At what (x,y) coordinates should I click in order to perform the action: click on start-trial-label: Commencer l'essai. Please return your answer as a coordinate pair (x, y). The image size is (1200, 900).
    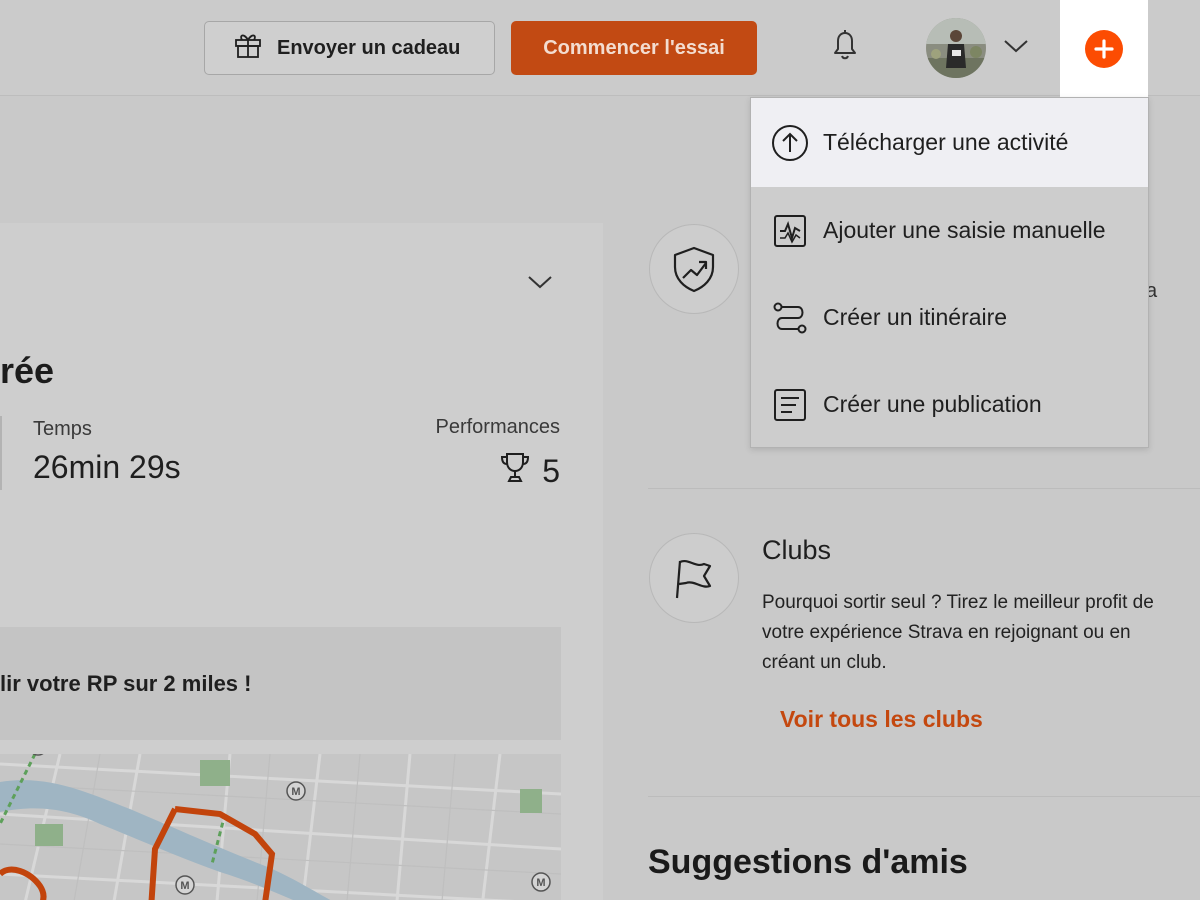
    Looking at the image, I should click on (634, 47).